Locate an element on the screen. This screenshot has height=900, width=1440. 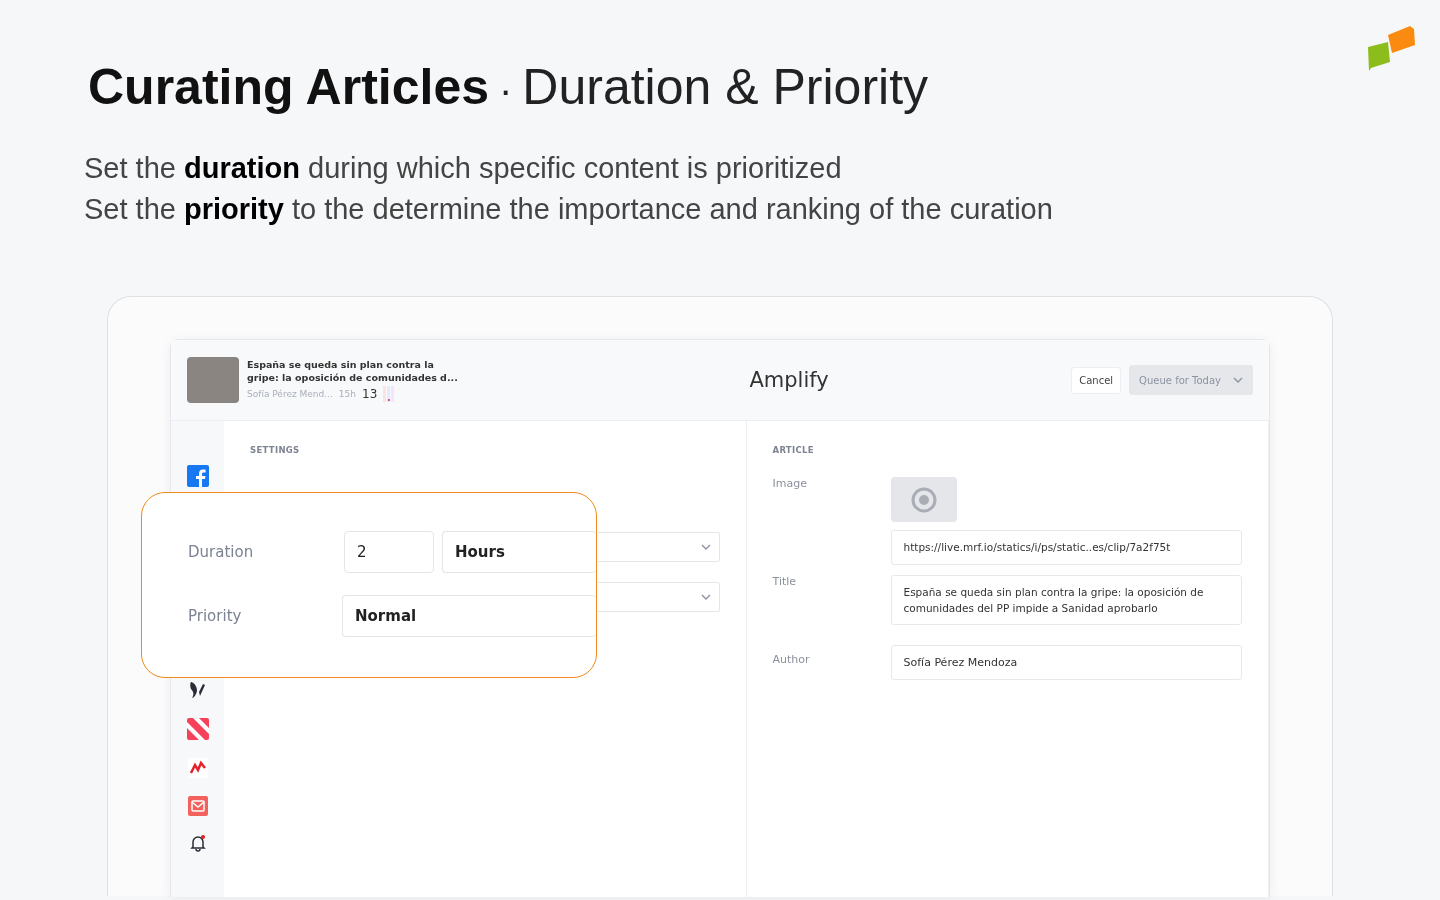
mail-icon is located at coordinates (197, 806).